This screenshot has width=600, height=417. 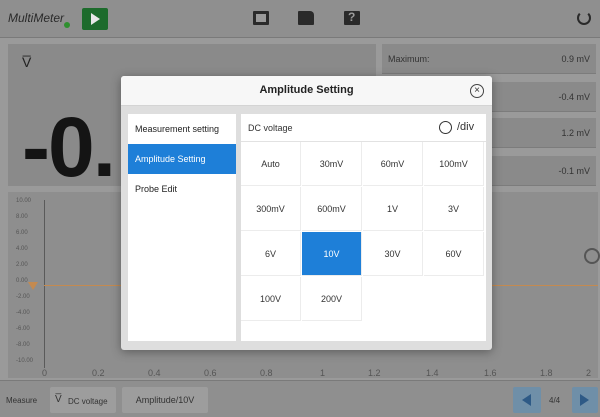 I want to click on amplitude-option-selected: 10V, so click(x=332, y=254).